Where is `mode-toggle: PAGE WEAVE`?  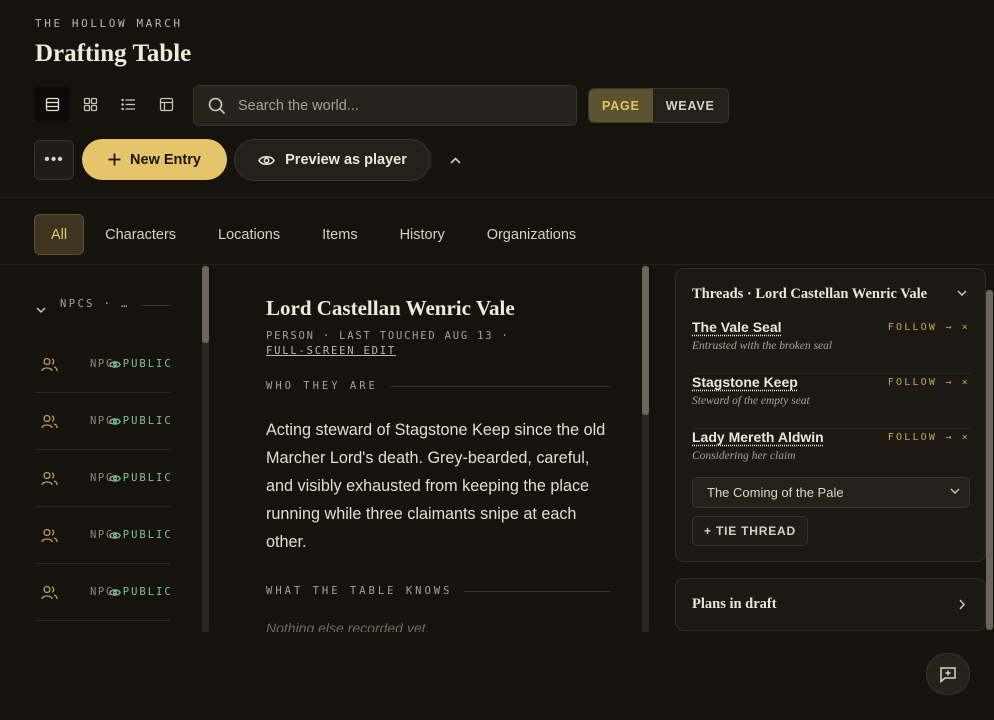
mode-toggle: PAGE WEAVE is located at coordinates (658, 105).